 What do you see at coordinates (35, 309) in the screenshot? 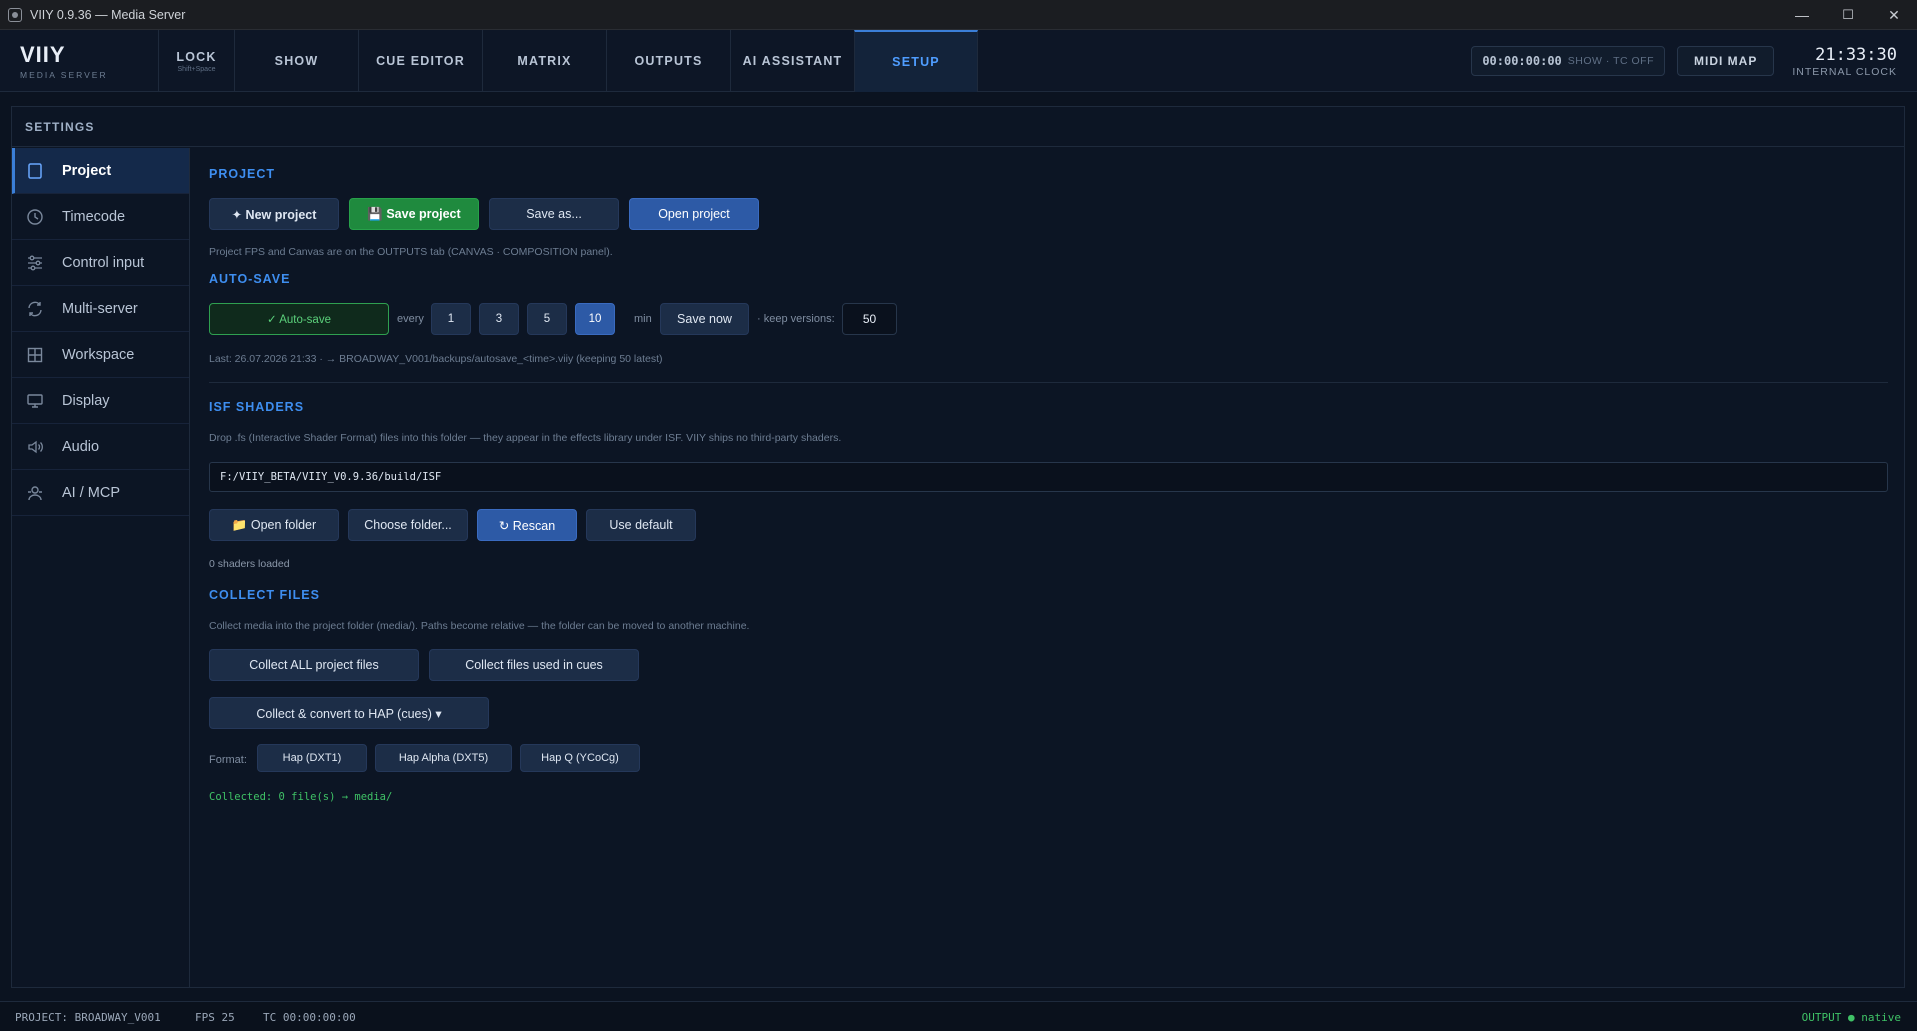
I see `sync-icon` at bounding box center [35, 309].